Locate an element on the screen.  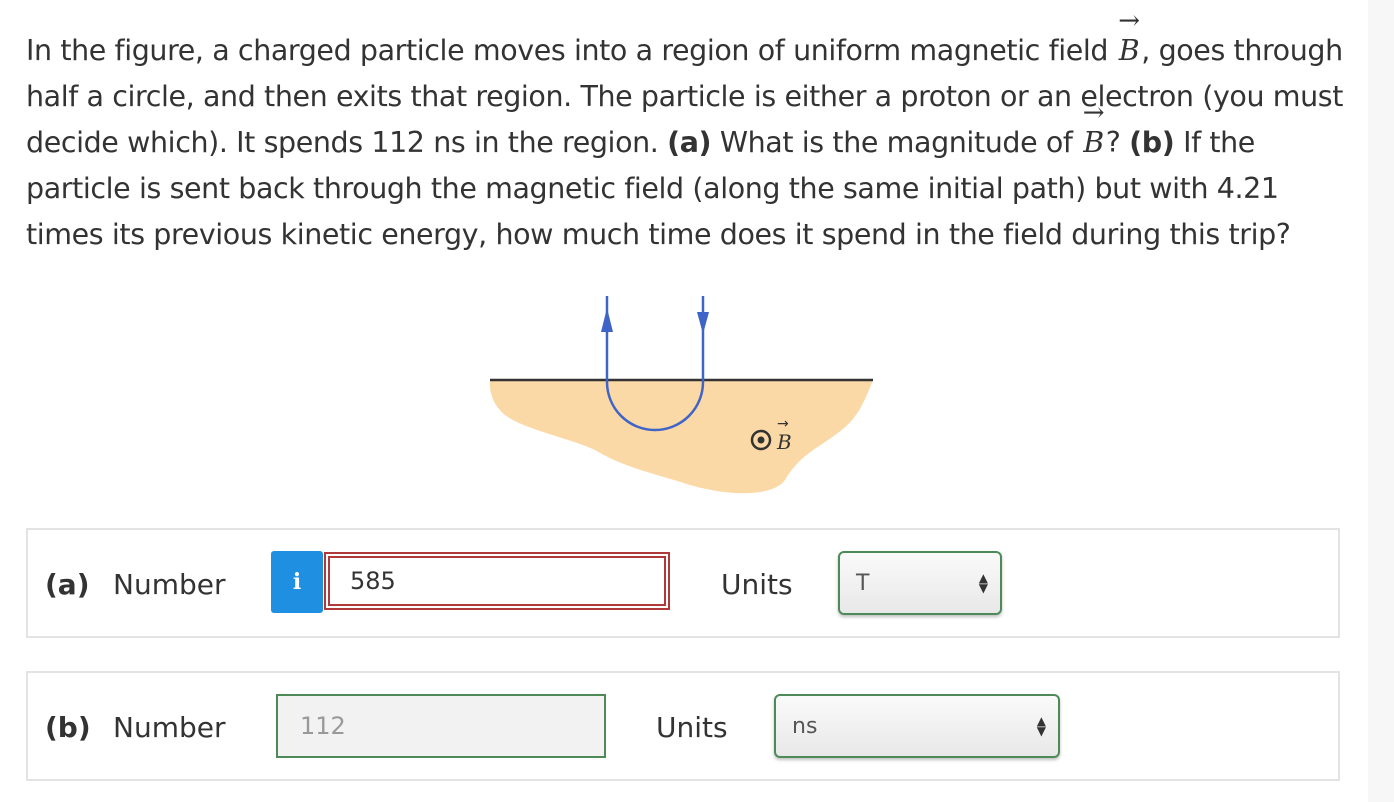
up-arrow-icon is located at coordinates (607, 320).